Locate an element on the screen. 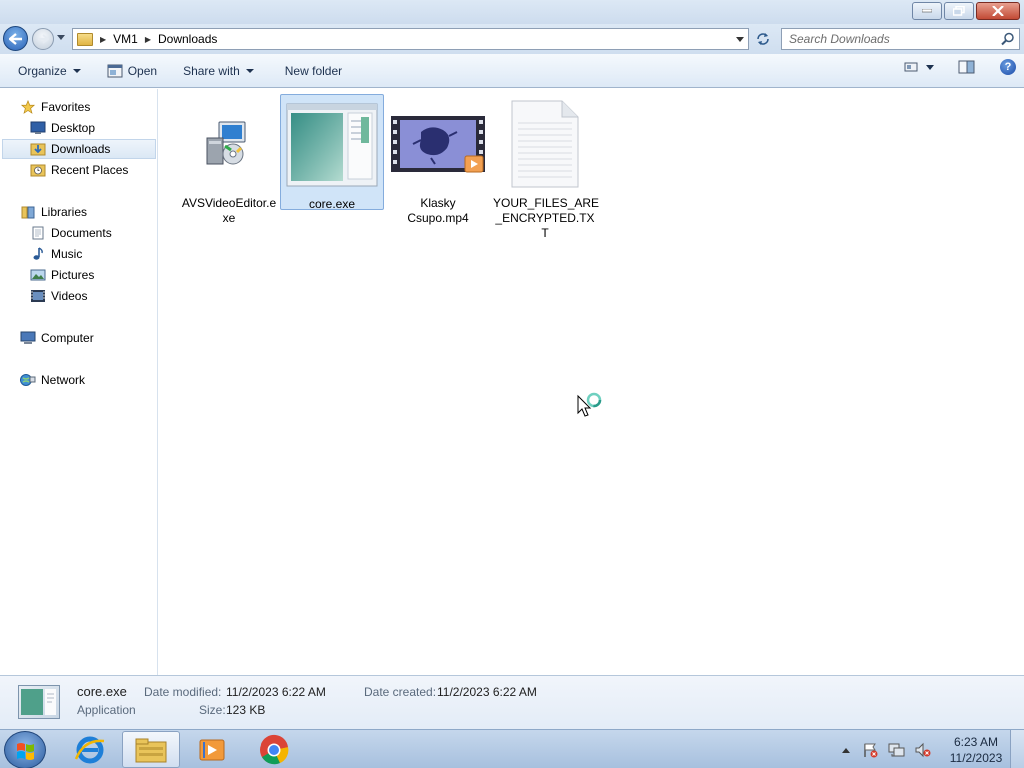 Image resolution: width=1024 pixels, height=768 pixels. sidebar-item-label: Pictures is located at coordinates (73, 275).